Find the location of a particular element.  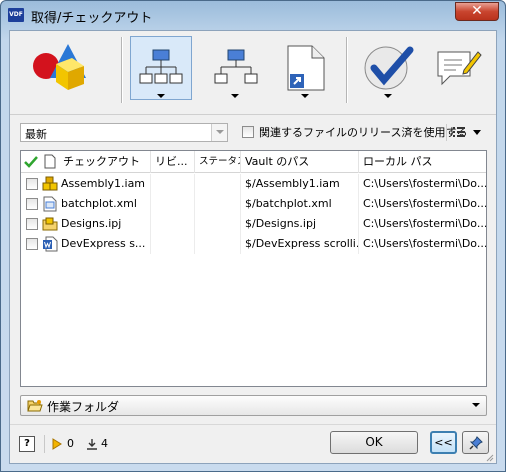

view-options-button is located at coordinates (466, 132).